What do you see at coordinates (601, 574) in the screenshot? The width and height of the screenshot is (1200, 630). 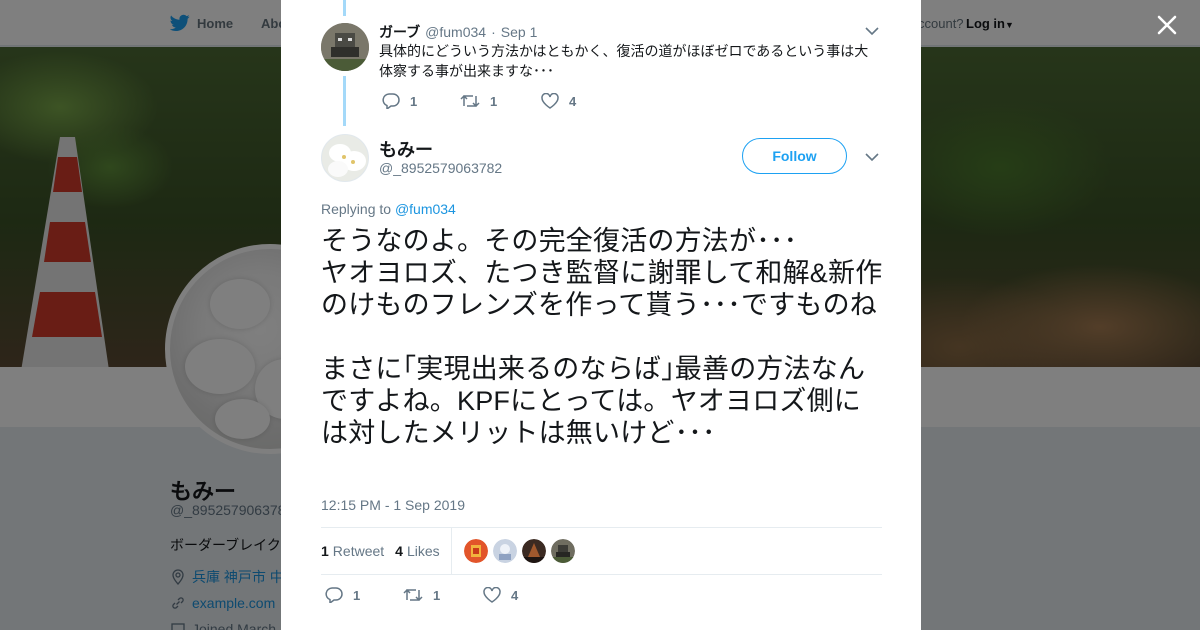 I see `divider` at bounding box center [601, 574].